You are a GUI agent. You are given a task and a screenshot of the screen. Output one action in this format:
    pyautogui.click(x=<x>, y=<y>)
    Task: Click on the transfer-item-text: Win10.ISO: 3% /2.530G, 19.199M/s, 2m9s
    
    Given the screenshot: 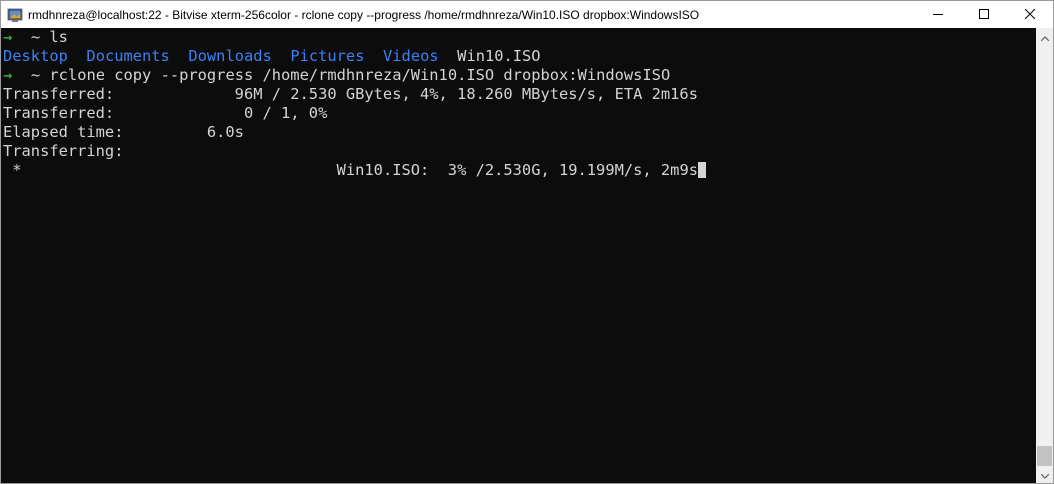 What is the action you would take?
    pyautogui.click(x=517, y=170)
    